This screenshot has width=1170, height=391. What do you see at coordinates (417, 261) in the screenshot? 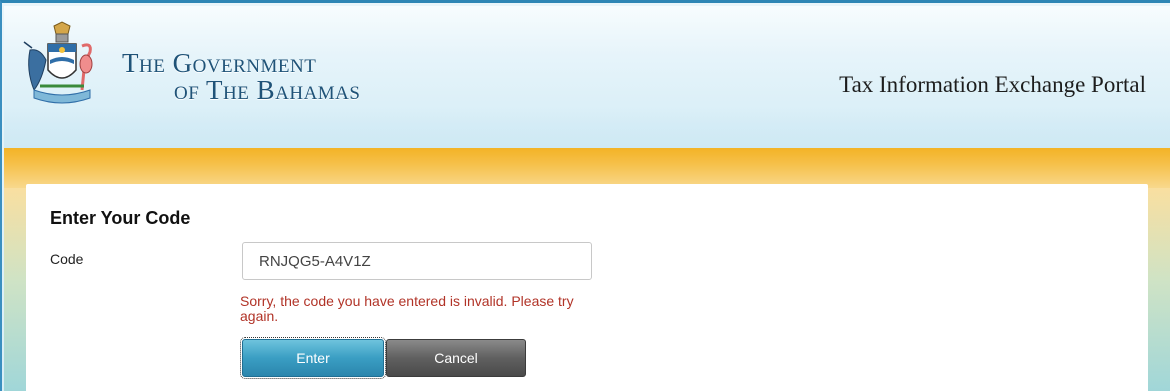
I see `code-input` at bounding box center [417, 261].